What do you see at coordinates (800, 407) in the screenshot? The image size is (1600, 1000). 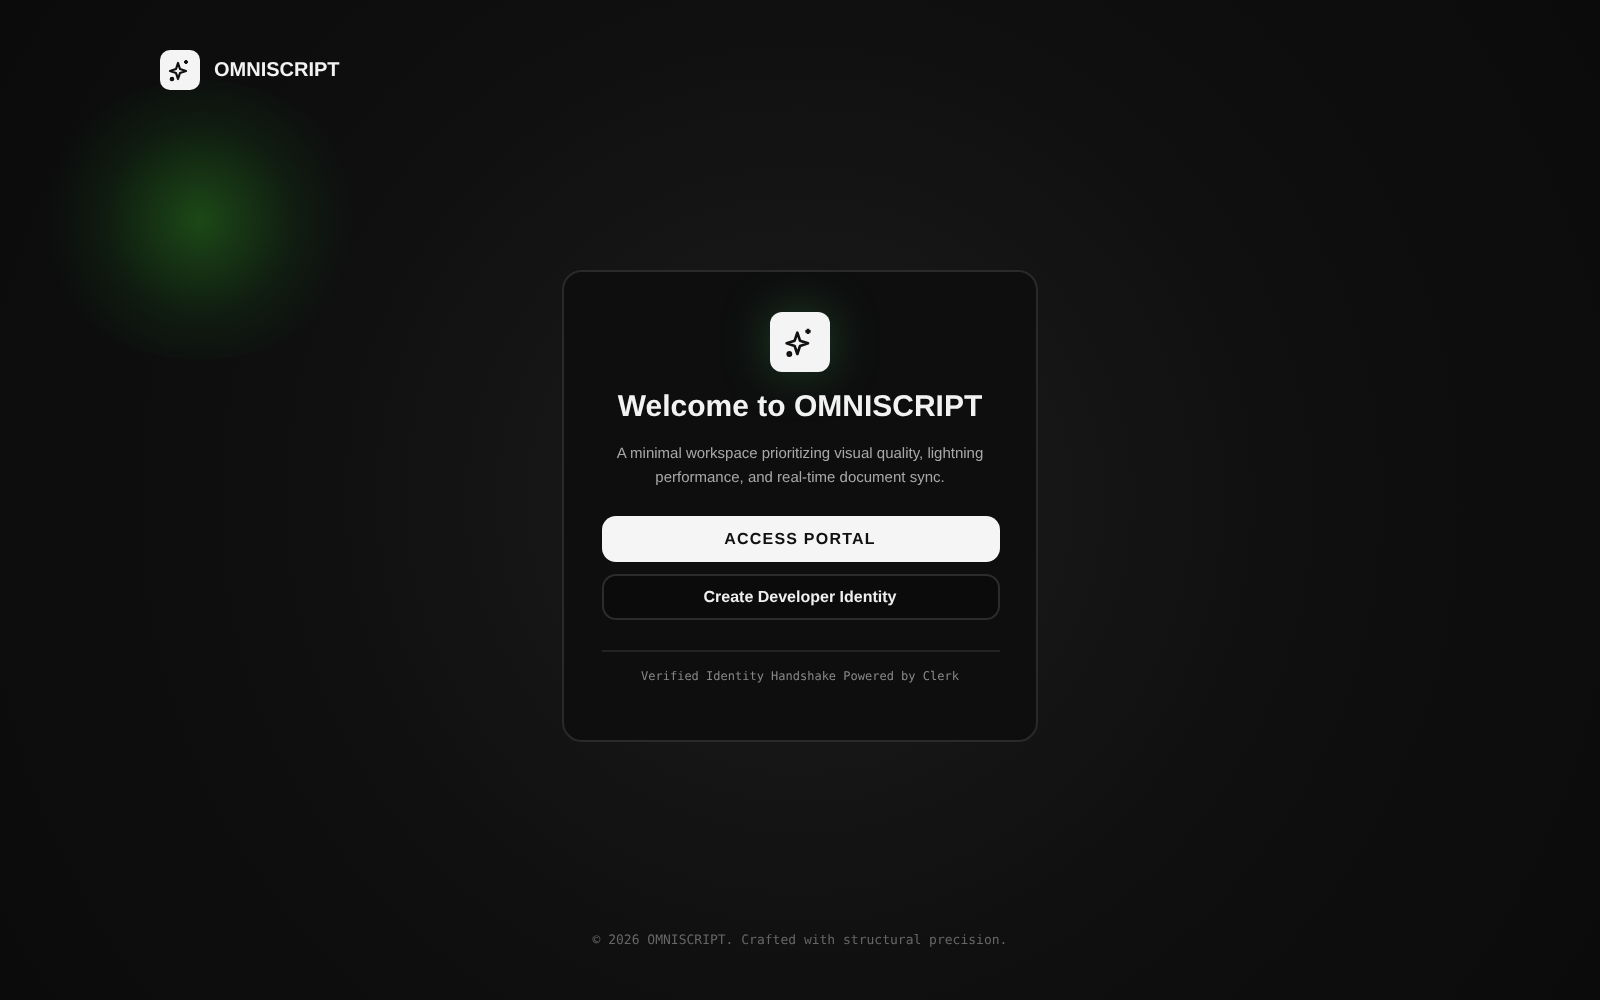 I see `welcome-title: Welcome to OMNISCRIPT` at bounding box center [800, 407].